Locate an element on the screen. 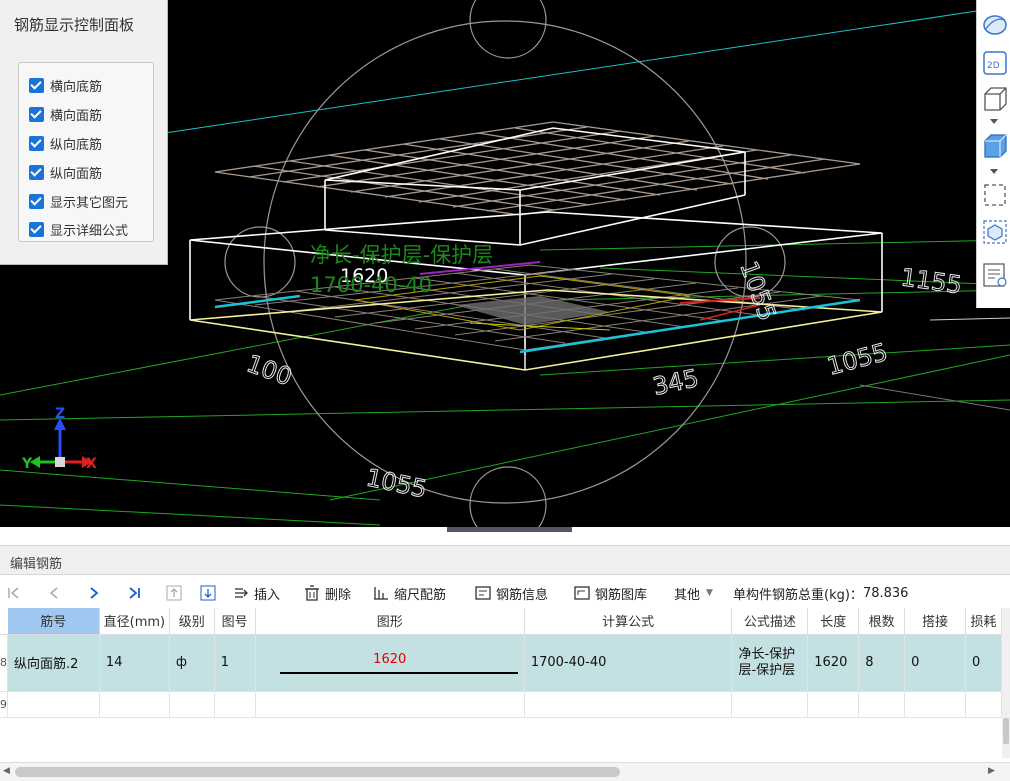 The width and height of the screenshot is (1010, 781). option-horizontal-top-rebar: 横向面筋 is located at coordinates (65, 114).